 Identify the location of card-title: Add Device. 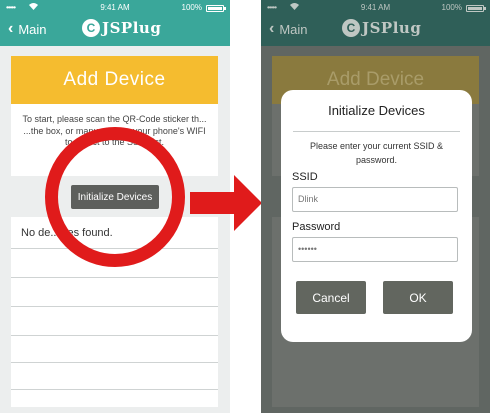
(114, 80).